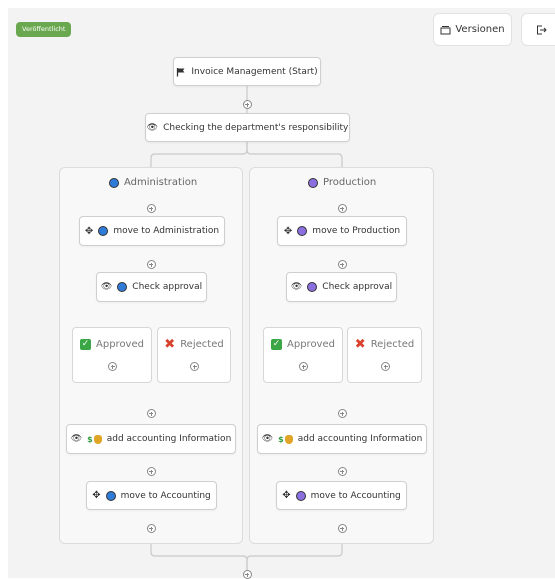 This screenshot has height=579, width=555. What do you see at coordinates (112, 355) in the screenshot?
I see `branch-approved-administration: ✓ Approved` at bounding box center [112, 355].